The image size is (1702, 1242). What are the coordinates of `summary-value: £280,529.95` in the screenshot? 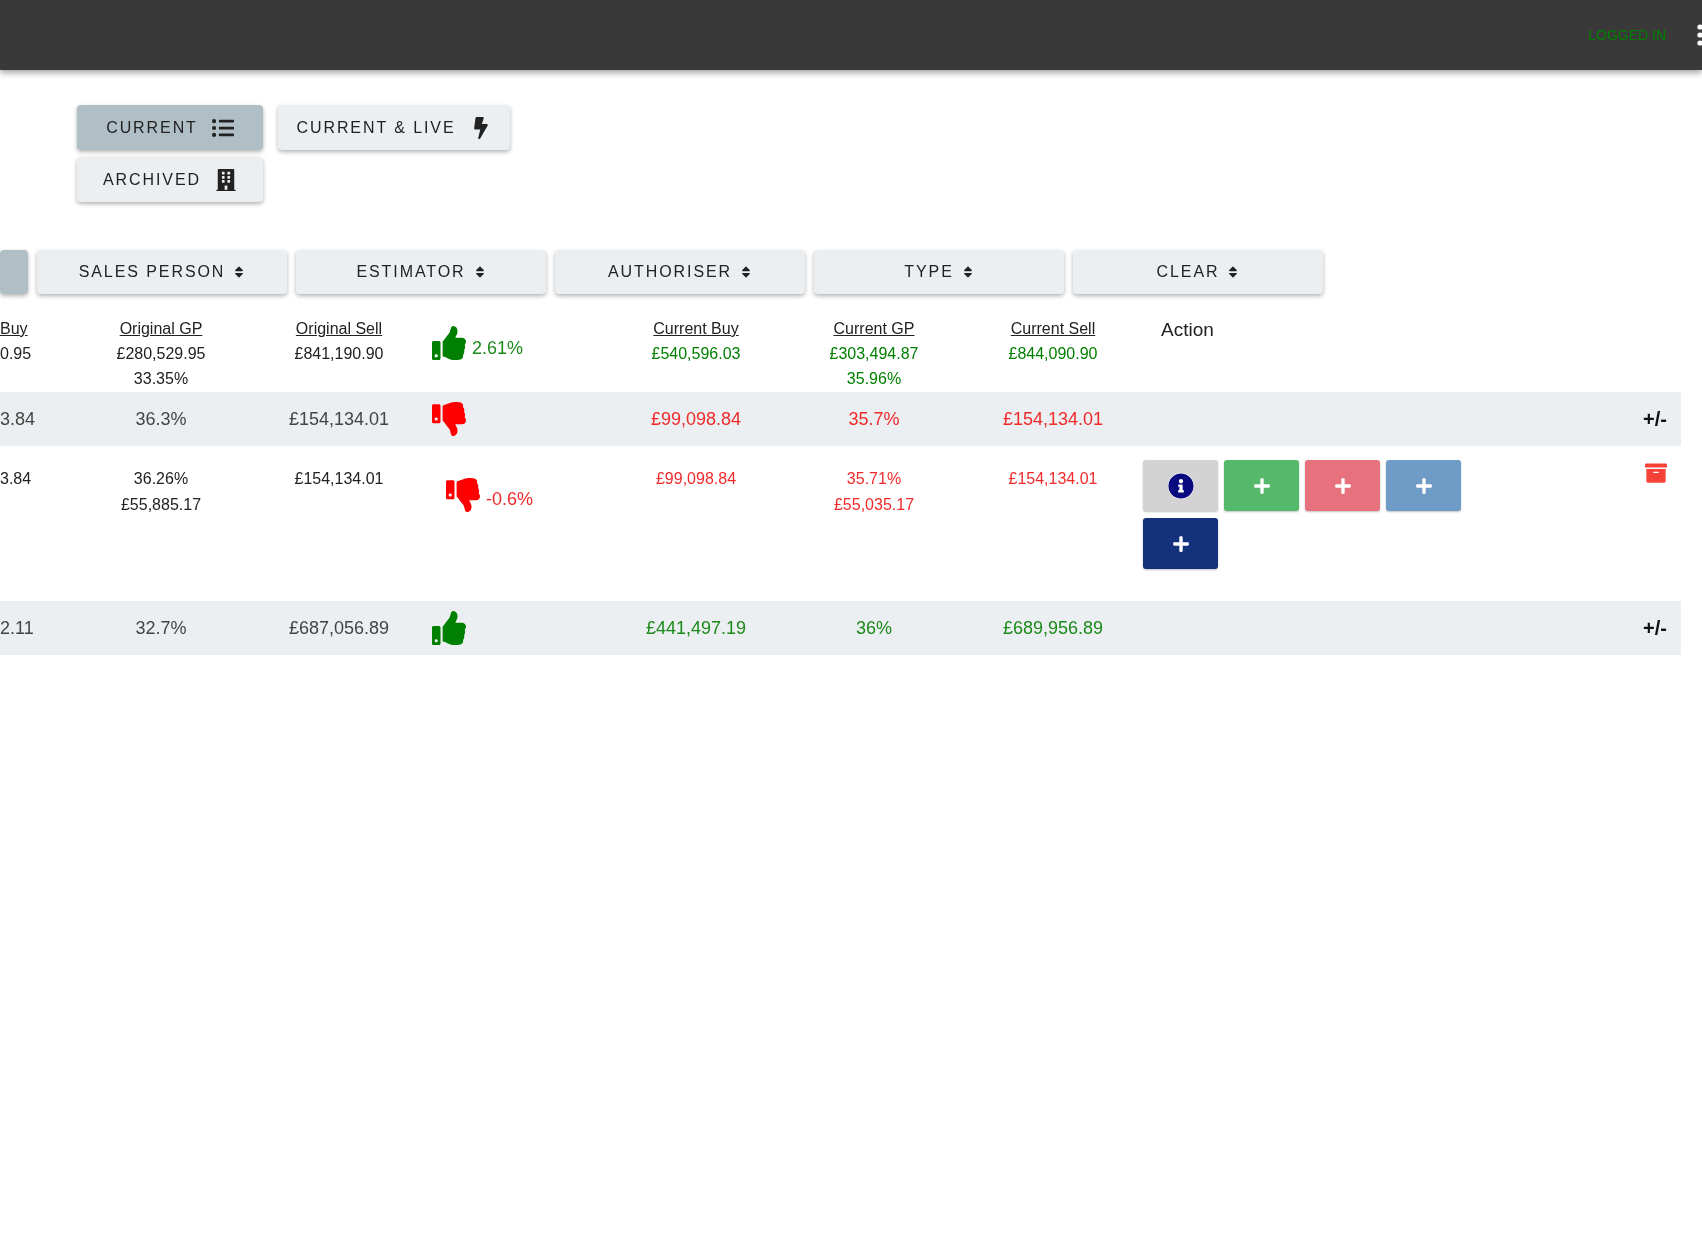 It's located at (161, 354).